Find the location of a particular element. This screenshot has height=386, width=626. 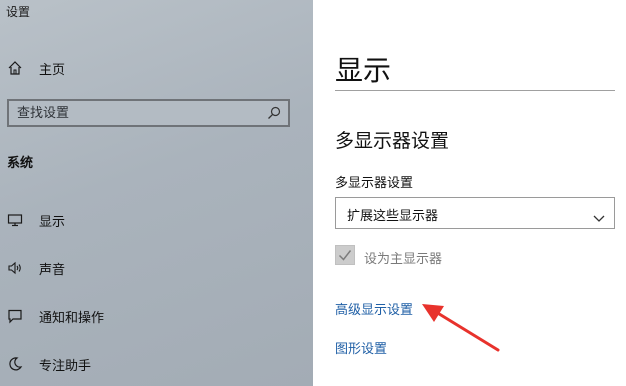

search-box is located at coordinates (148, 113).